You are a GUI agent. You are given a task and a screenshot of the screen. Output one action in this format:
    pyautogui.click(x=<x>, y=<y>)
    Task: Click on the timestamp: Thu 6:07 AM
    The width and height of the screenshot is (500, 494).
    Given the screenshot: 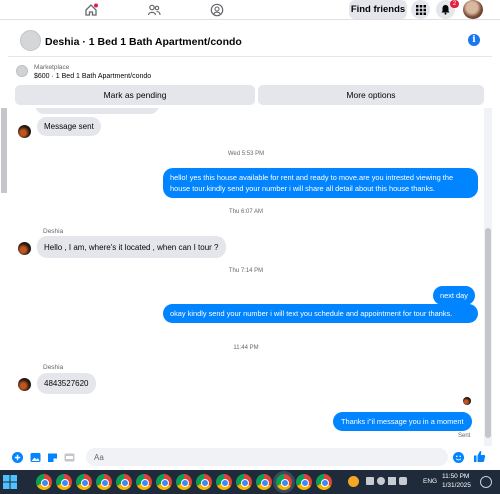 What is the action you would take?
    pyautogui.click(x=246, y=212)
    